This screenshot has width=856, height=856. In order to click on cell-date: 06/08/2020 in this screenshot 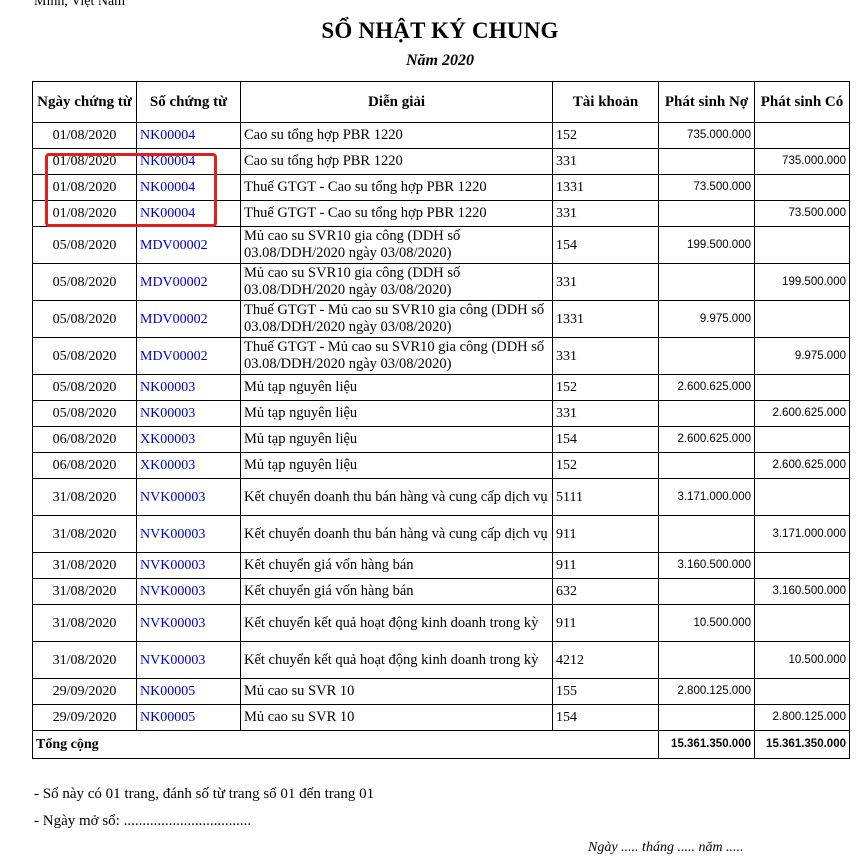, I will do `click(84, 439)`.